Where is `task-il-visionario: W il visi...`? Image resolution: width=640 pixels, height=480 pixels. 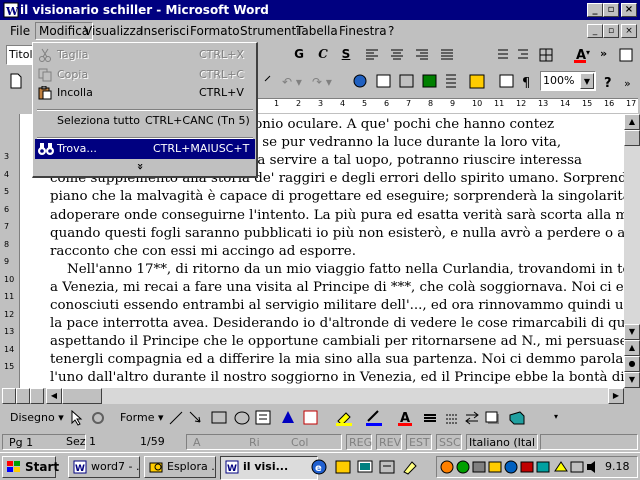 task-il-visionario: W il visi... is located at coordinates (269, 468).